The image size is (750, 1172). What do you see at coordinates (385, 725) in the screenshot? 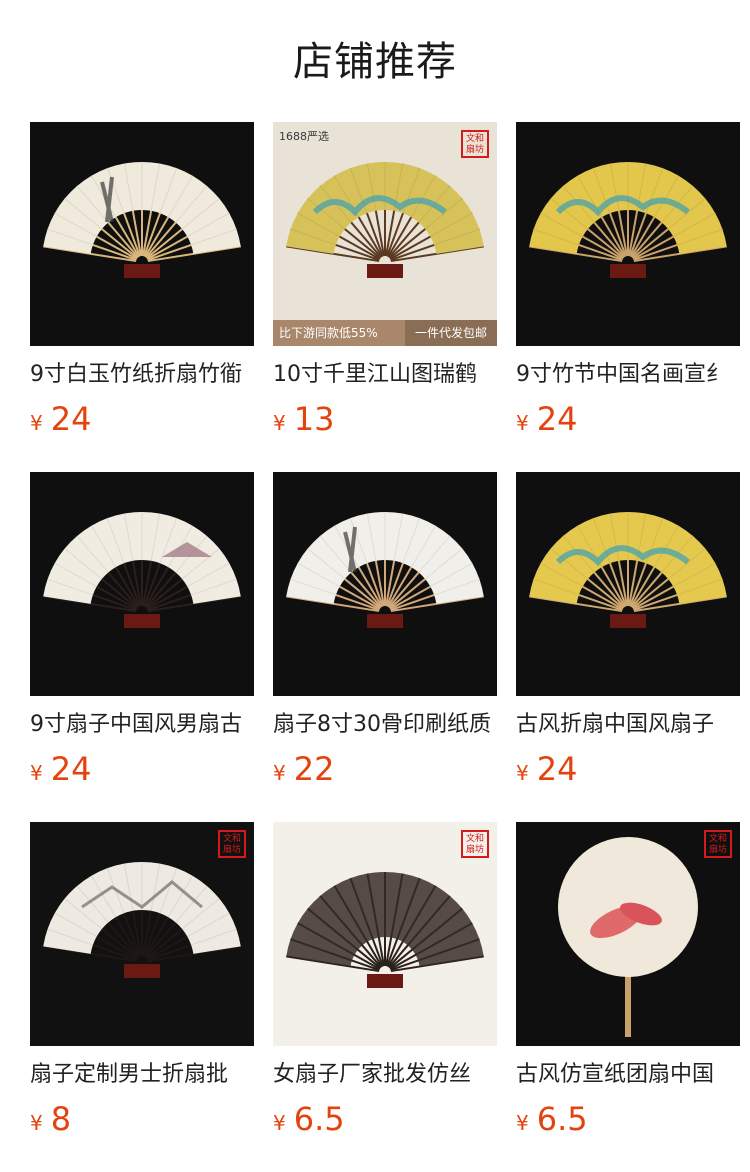
I see `product-name: 扇子8寸30骨印刷纸质` at bounding box center [385, 725].